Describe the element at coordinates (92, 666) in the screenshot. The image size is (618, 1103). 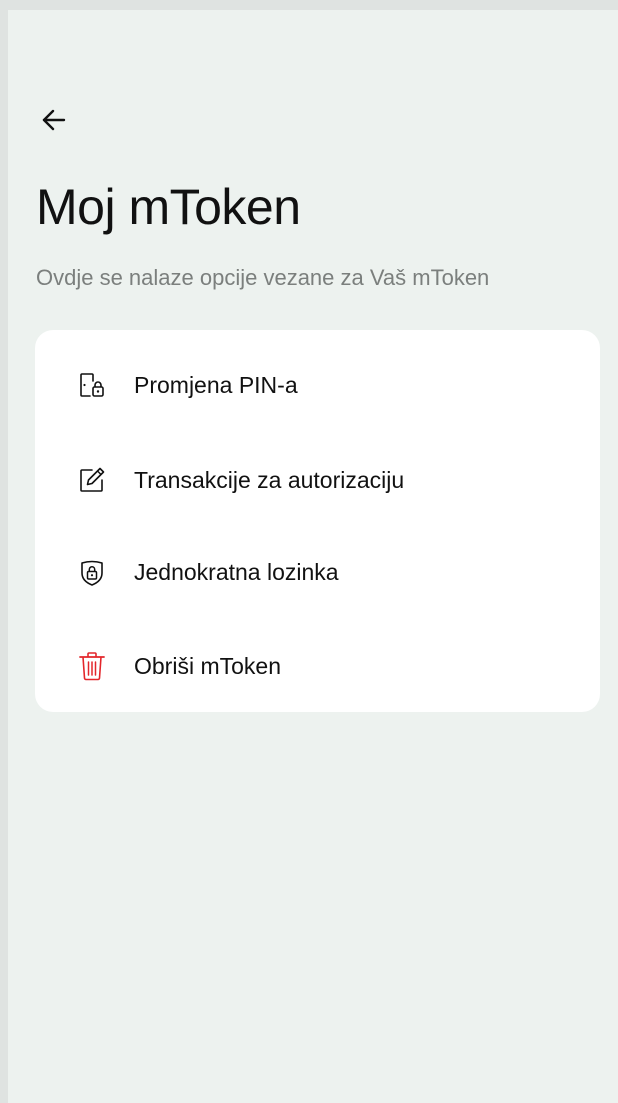
I see `trash-icon` at that location.